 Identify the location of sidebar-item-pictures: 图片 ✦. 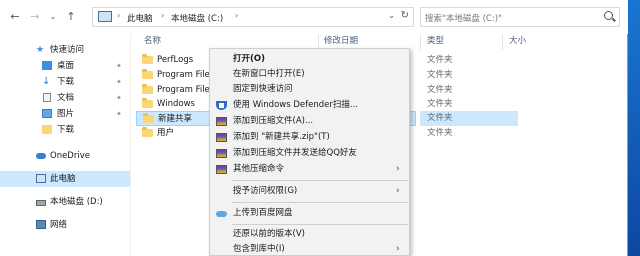
(65, 114).